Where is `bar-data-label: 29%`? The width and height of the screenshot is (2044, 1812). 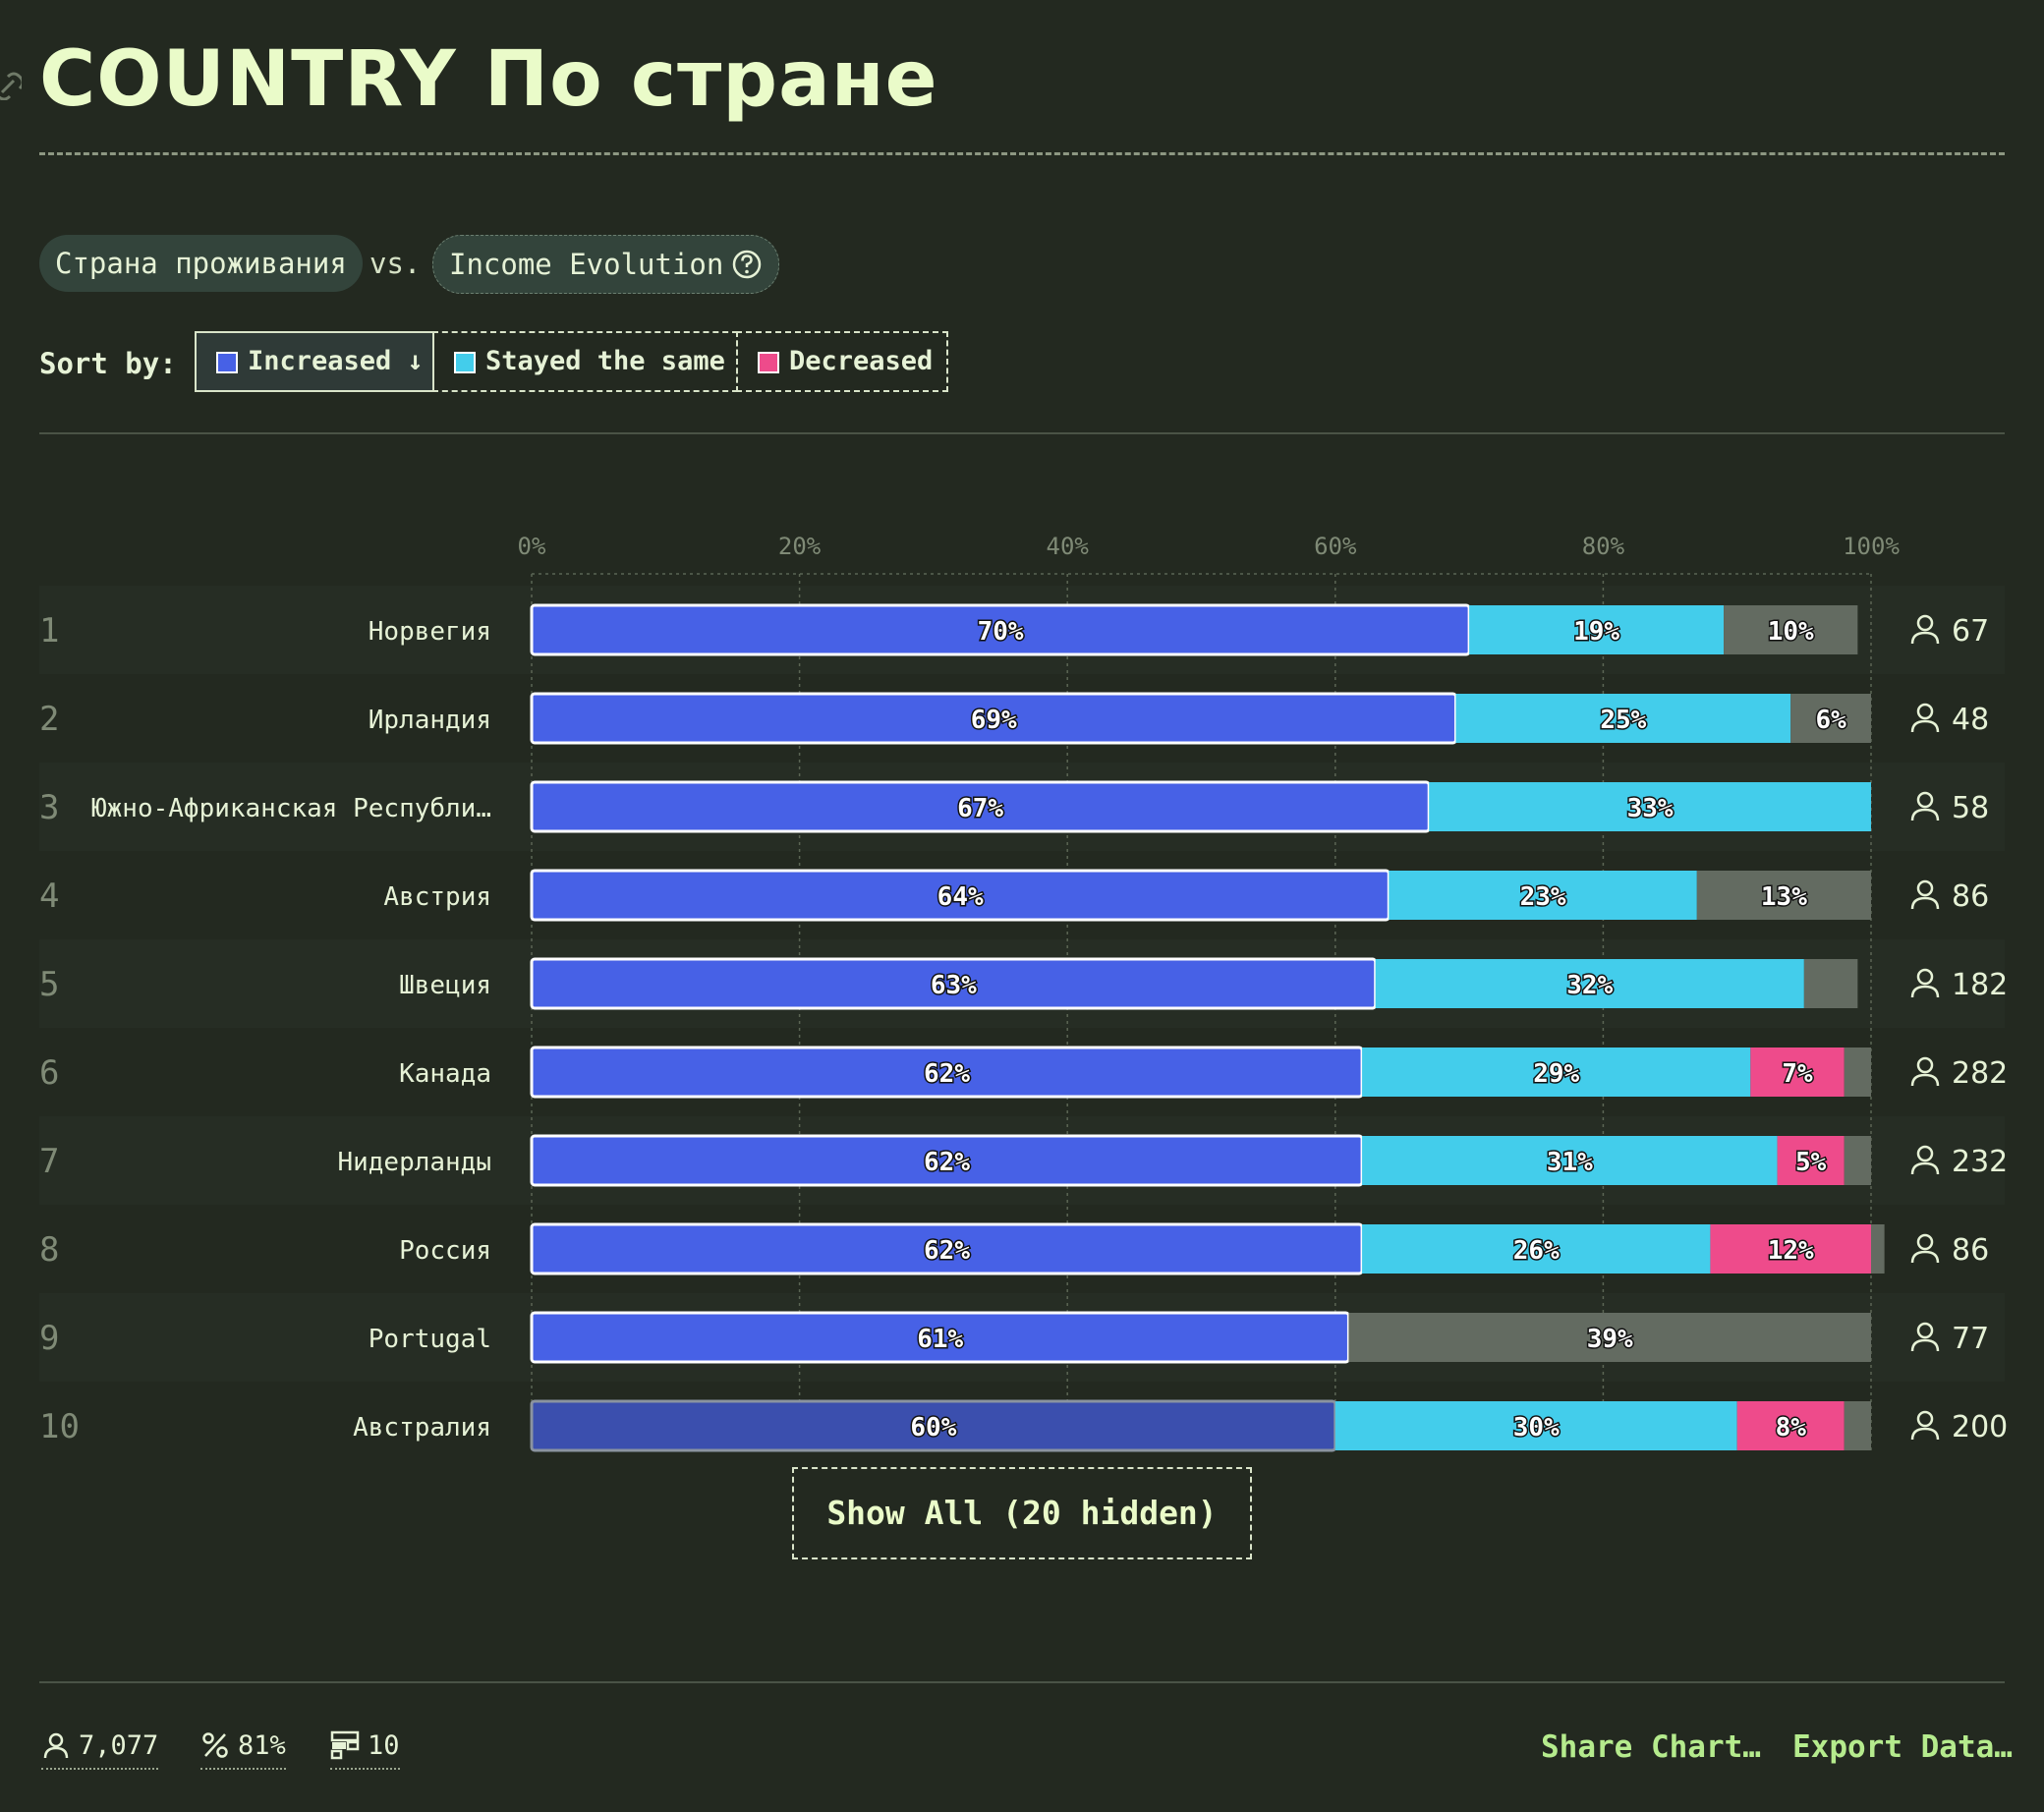 bar-data-label: 29% is located at coordinates (1556, 1074).